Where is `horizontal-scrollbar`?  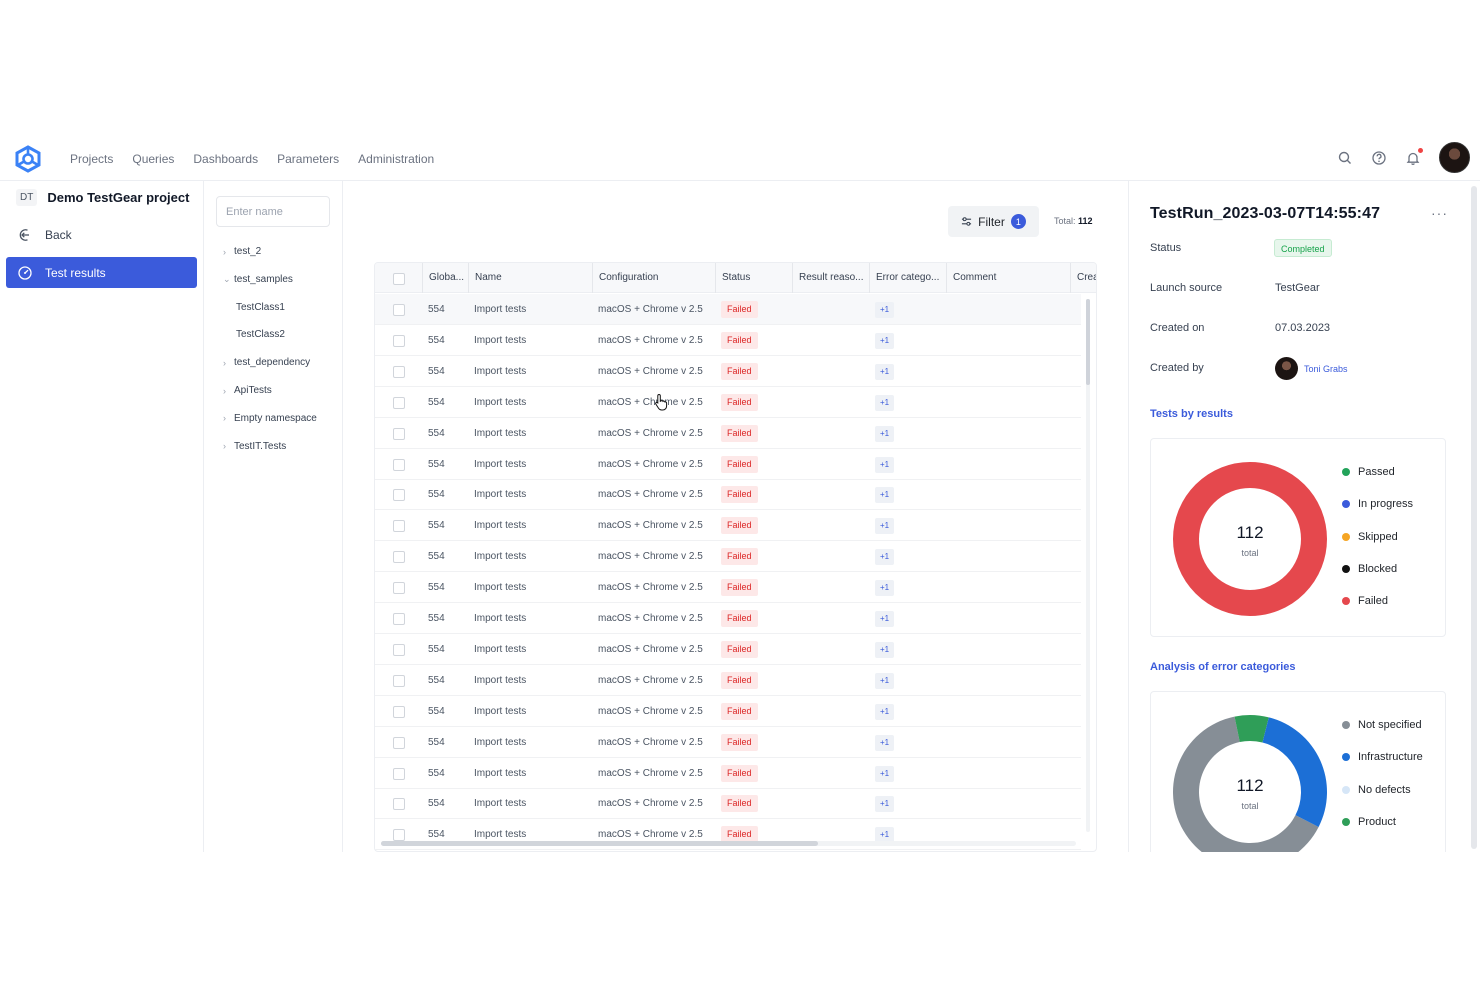 horizontal-scrollbar is located at coordinates (599, 843).